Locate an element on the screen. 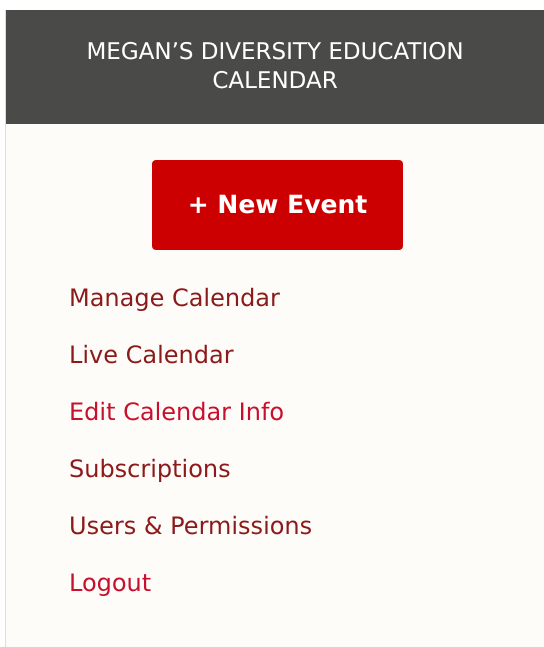 This screenshot has width=544, height=647. menu-link: Manage Calendar is located at coordinates (174, 298).